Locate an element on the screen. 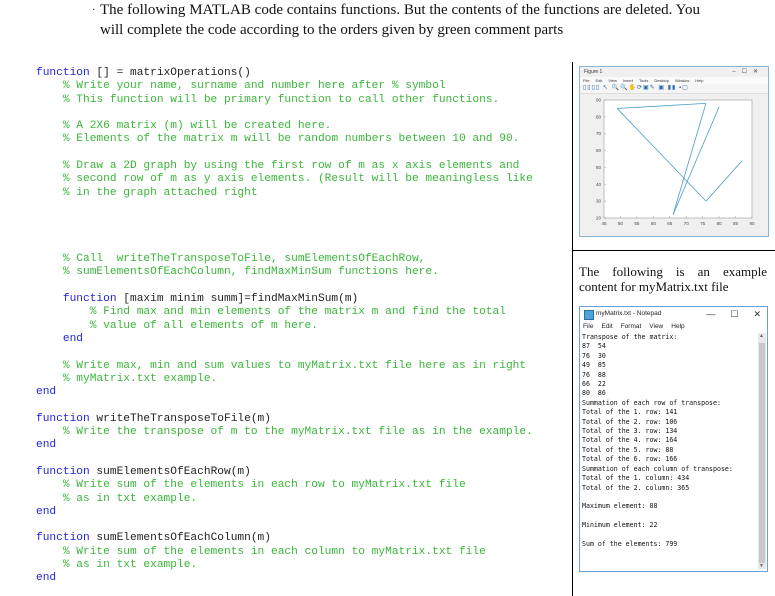  x-tick-label: 60 is located at coordinates (654, 223).